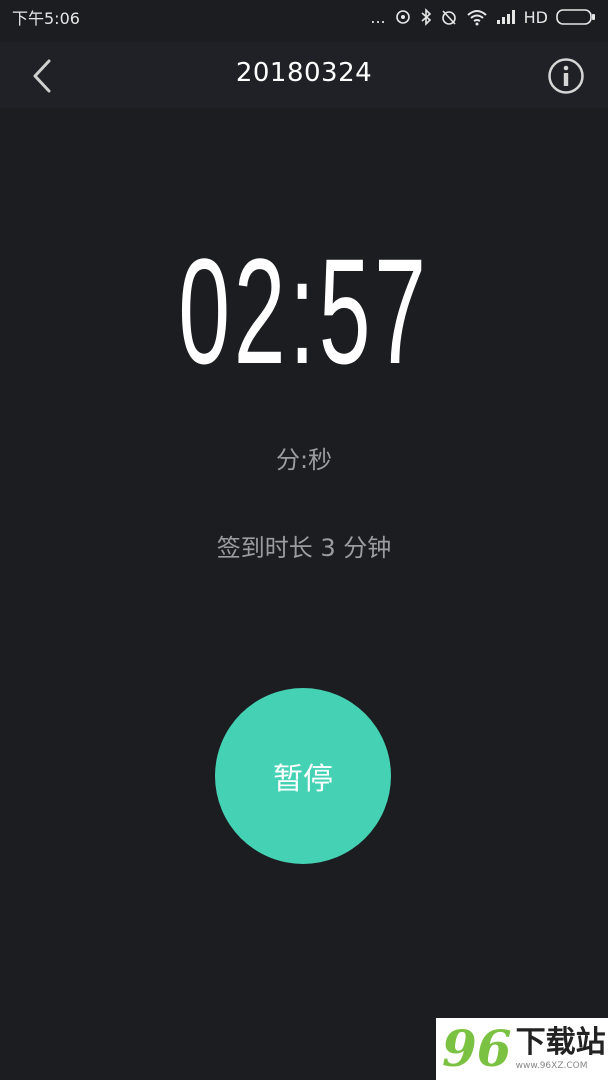 Image resolution: width=608 pixels, height=1080 pixels. What do you see at coordinates (426, 17) in the screenshot?
I see `bluetooth-icon` at bounding box center [426, 17].